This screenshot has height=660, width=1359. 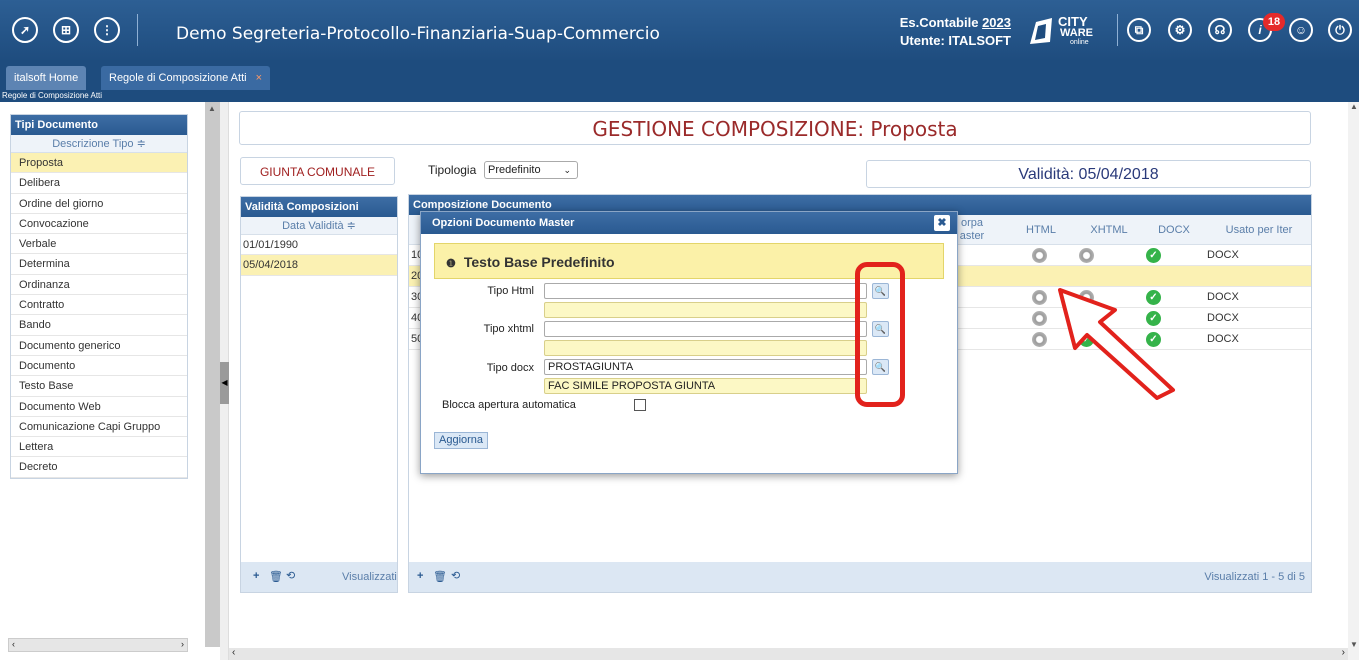 I want to click on left-horizontal-scrollbar: ‹ ›, so click(x=98, y=645).